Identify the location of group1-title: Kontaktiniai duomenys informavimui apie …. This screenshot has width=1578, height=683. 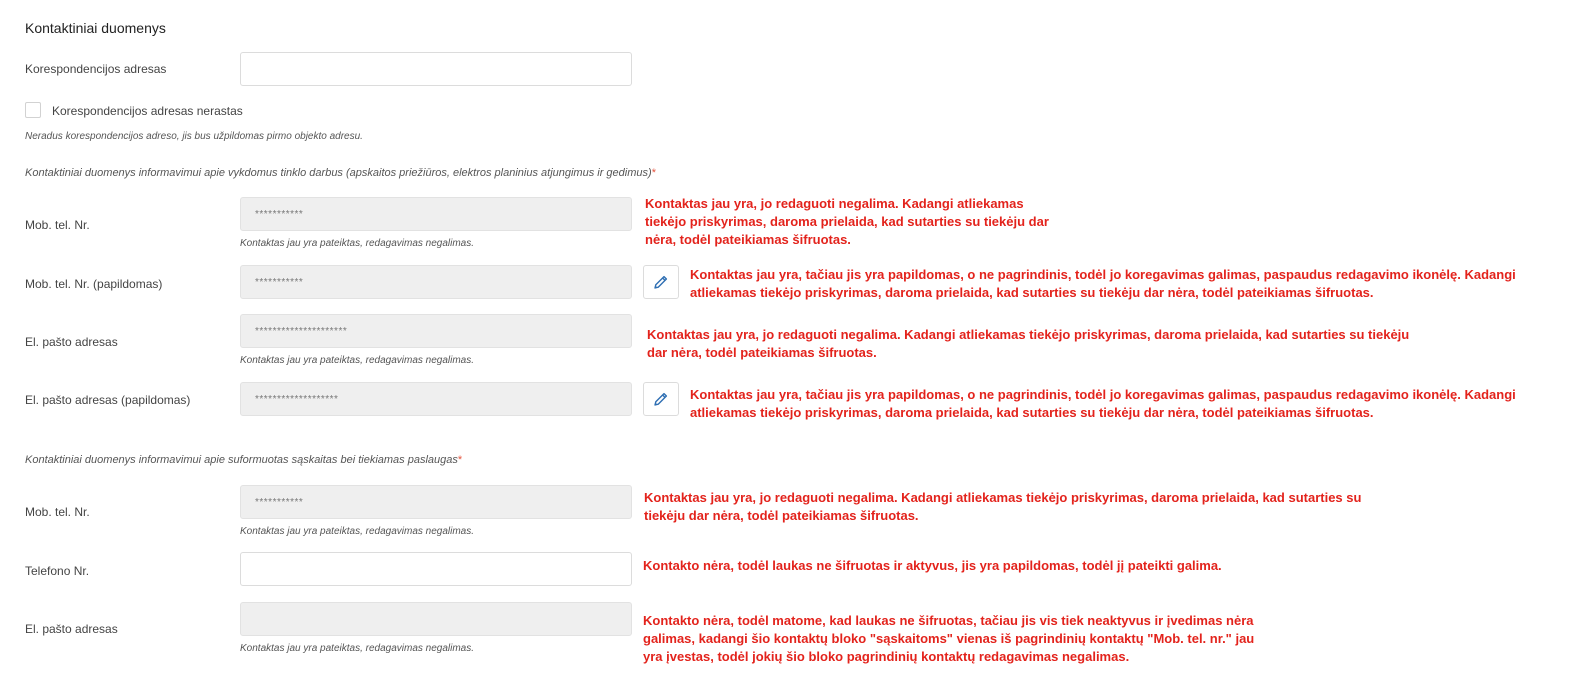
(340, 173).